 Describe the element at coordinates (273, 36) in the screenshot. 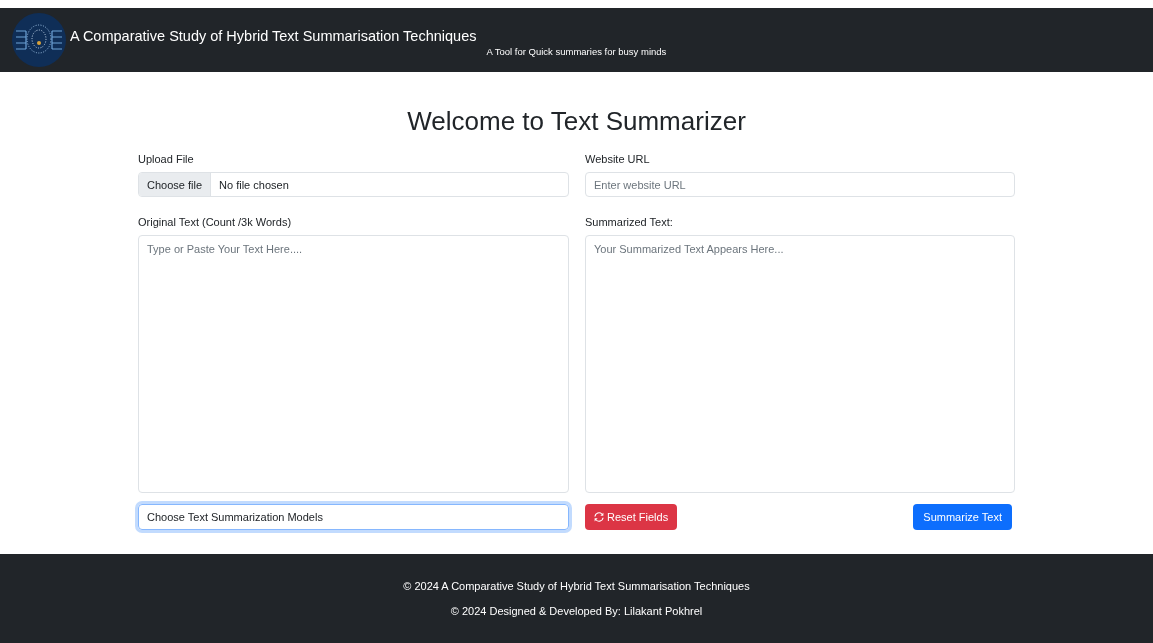

I see `site-title: A Comparative Study of Hybrid Text Summarisation Techniques` at that location.